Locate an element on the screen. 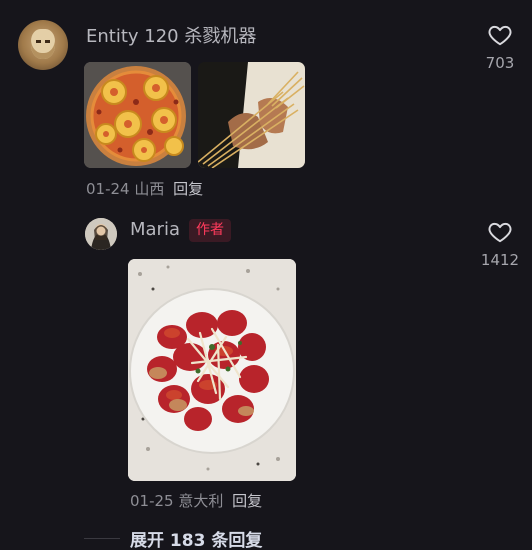 The image size is (532, 550). expand-replies-button: 展开 183 条回复 is located at coordinates (196, 538).